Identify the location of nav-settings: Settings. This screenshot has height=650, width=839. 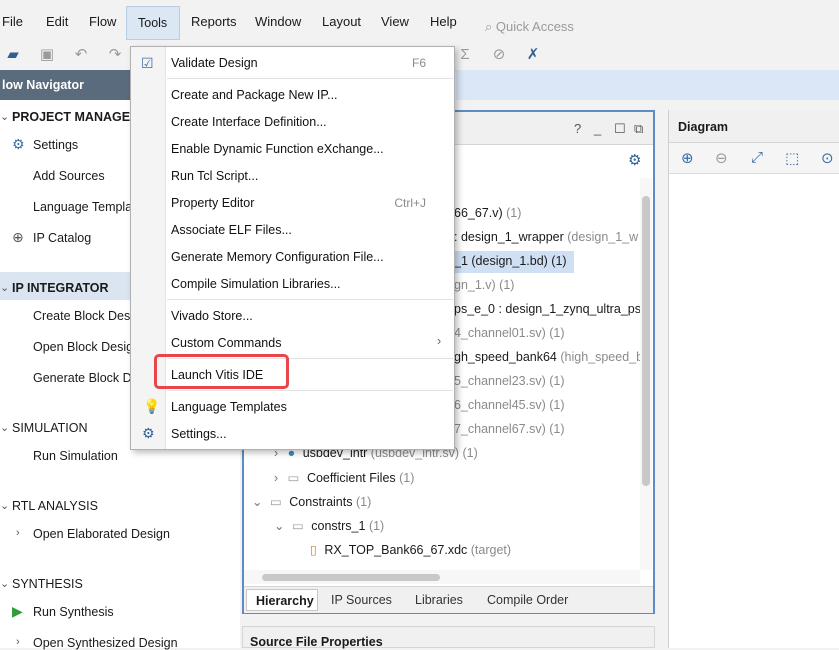
(55, 145).